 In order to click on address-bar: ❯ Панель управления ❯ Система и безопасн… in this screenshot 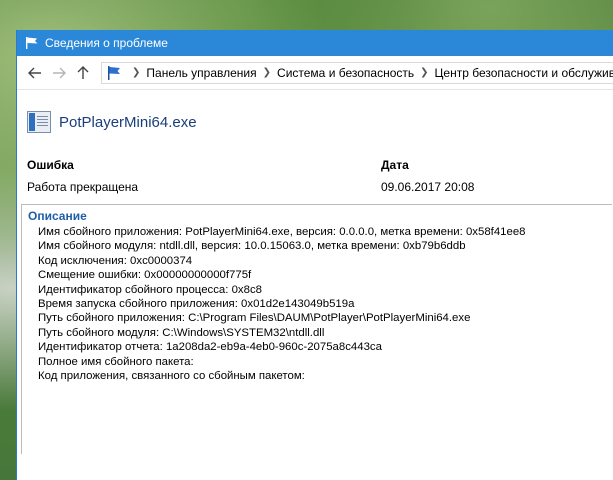, I will do `click(357, 72)`.